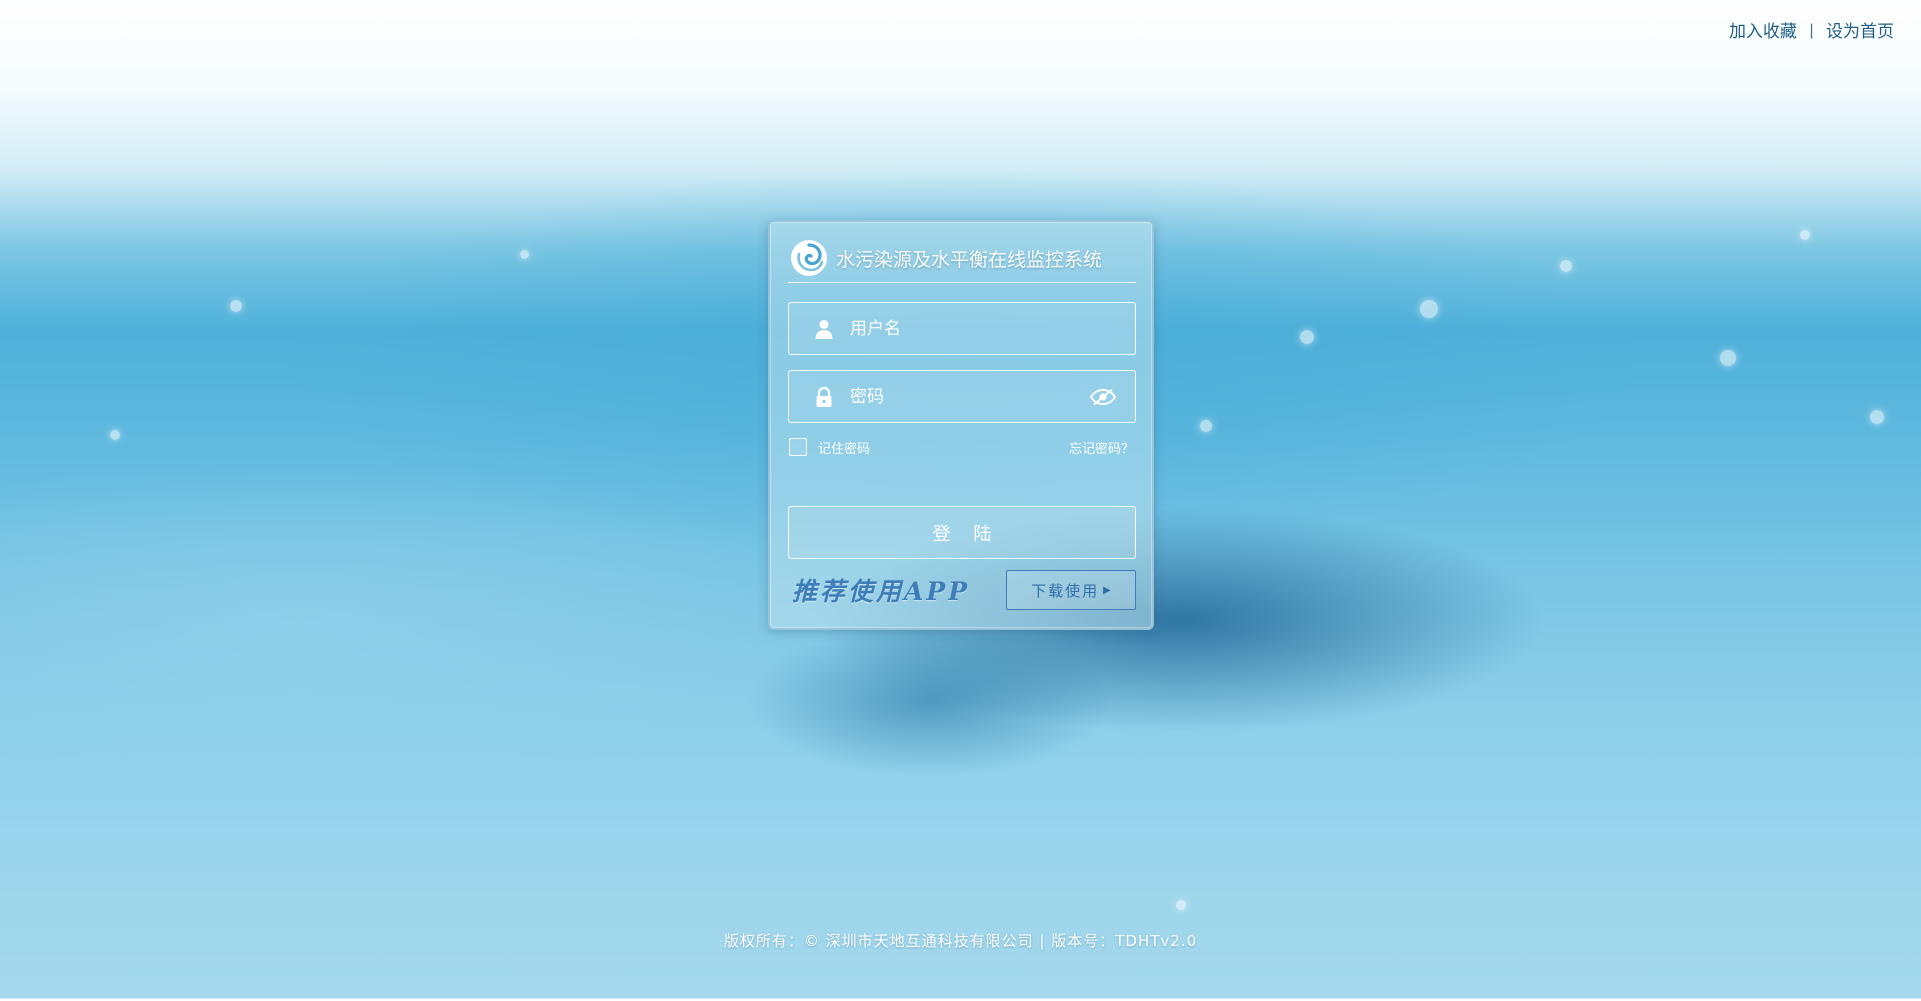  I want to click on swirl-logo-icon, so click(809, 258).